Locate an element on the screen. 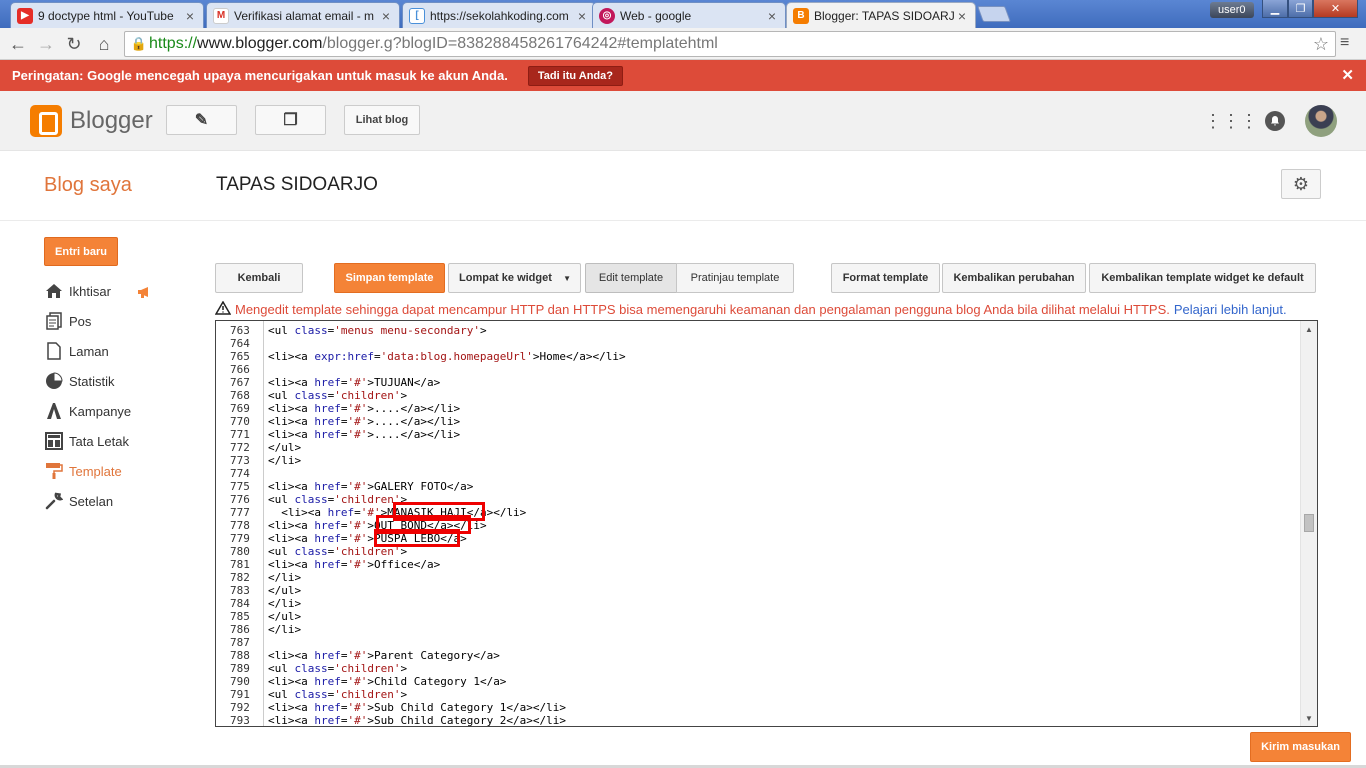 The width and height of the screenshot is (1366, 768). sidebar-item-pages: Laman is located at coordinates (76, 351).